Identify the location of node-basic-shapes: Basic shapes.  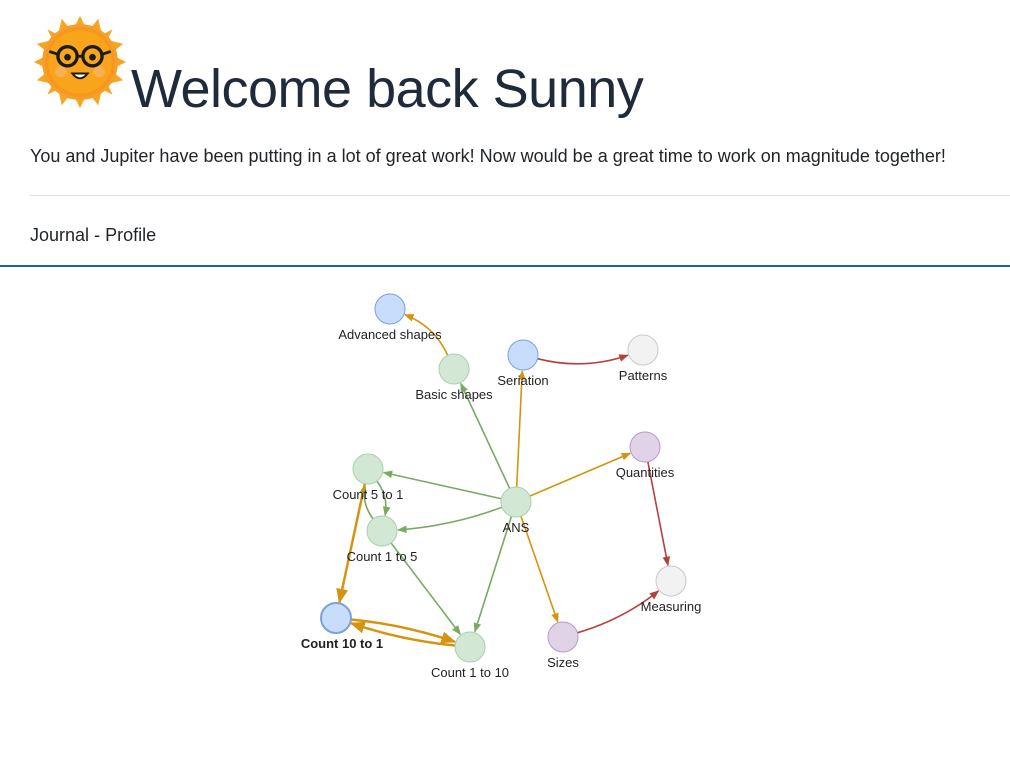
(454, 377).